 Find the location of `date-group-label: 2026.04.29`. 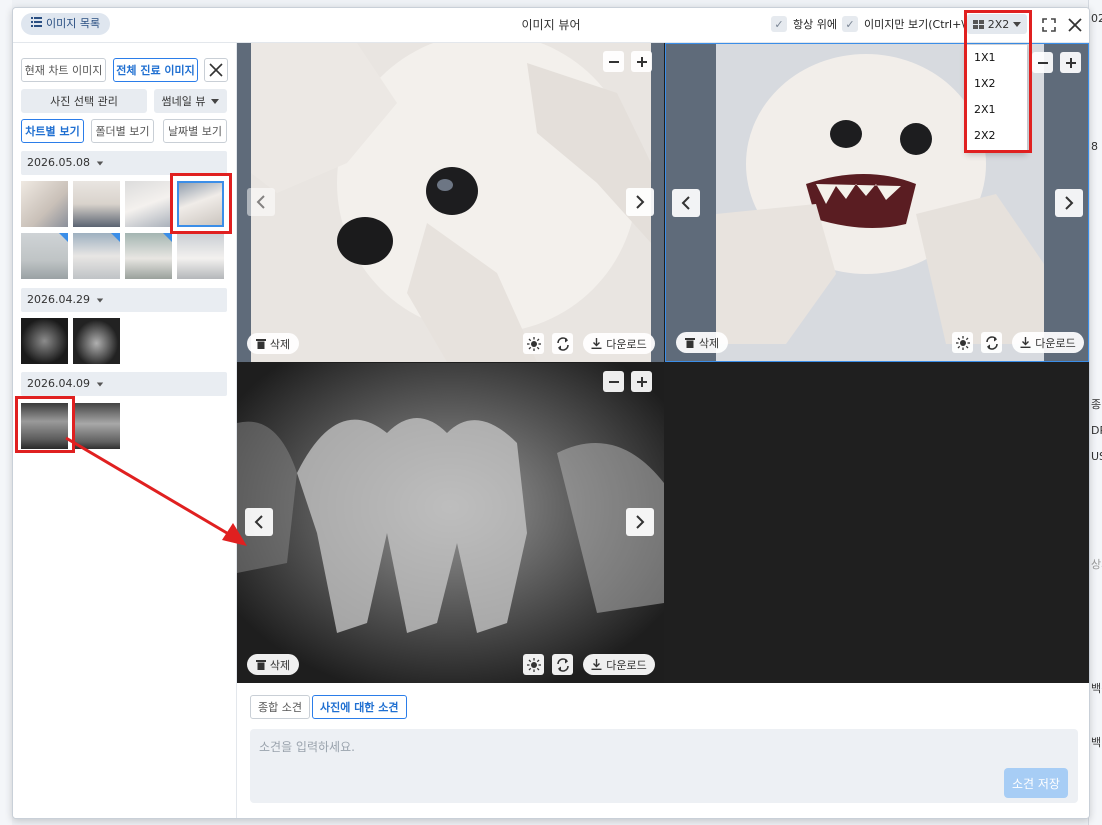

date-group-label: 2026.04.29 is located at coordinates (58, 299).